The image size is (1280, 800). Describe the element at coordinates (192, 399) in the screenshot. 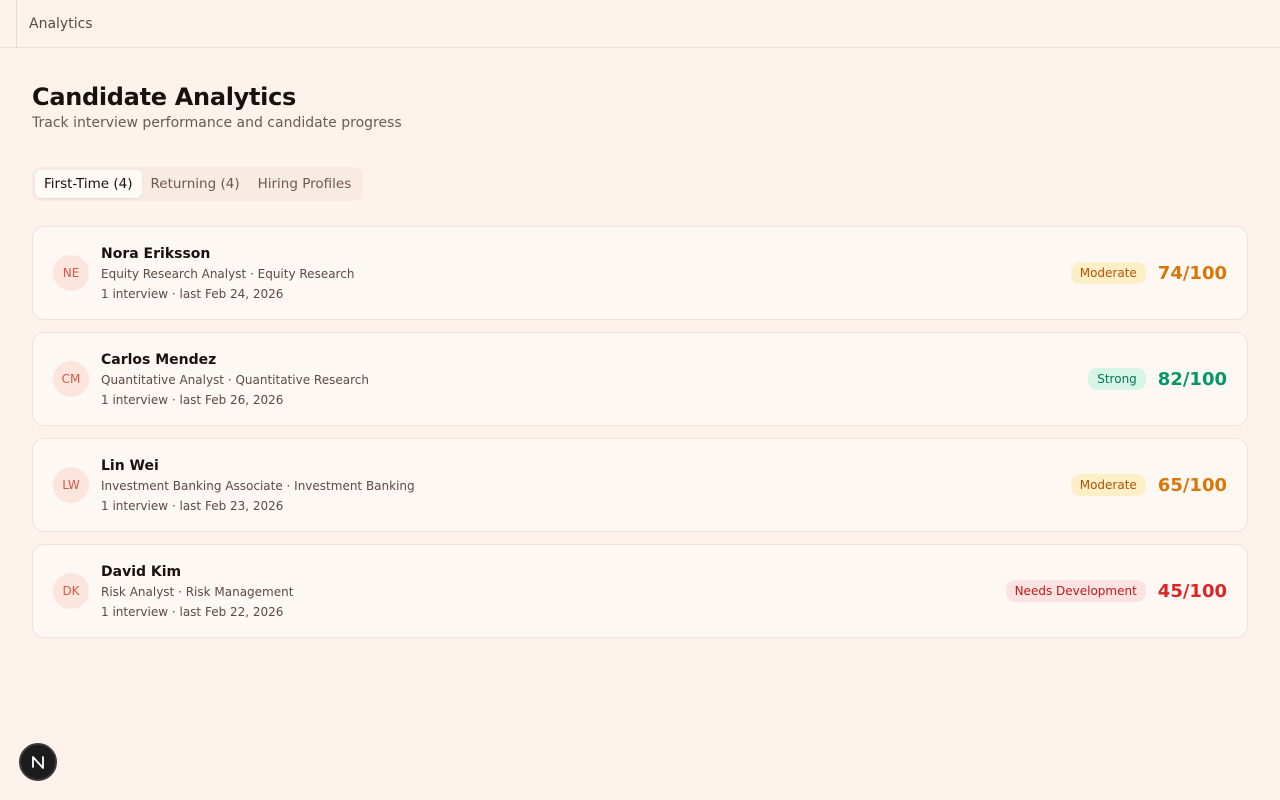

I see `candidate-meta: 1 interview · last Feb 26, 2026` at that location.